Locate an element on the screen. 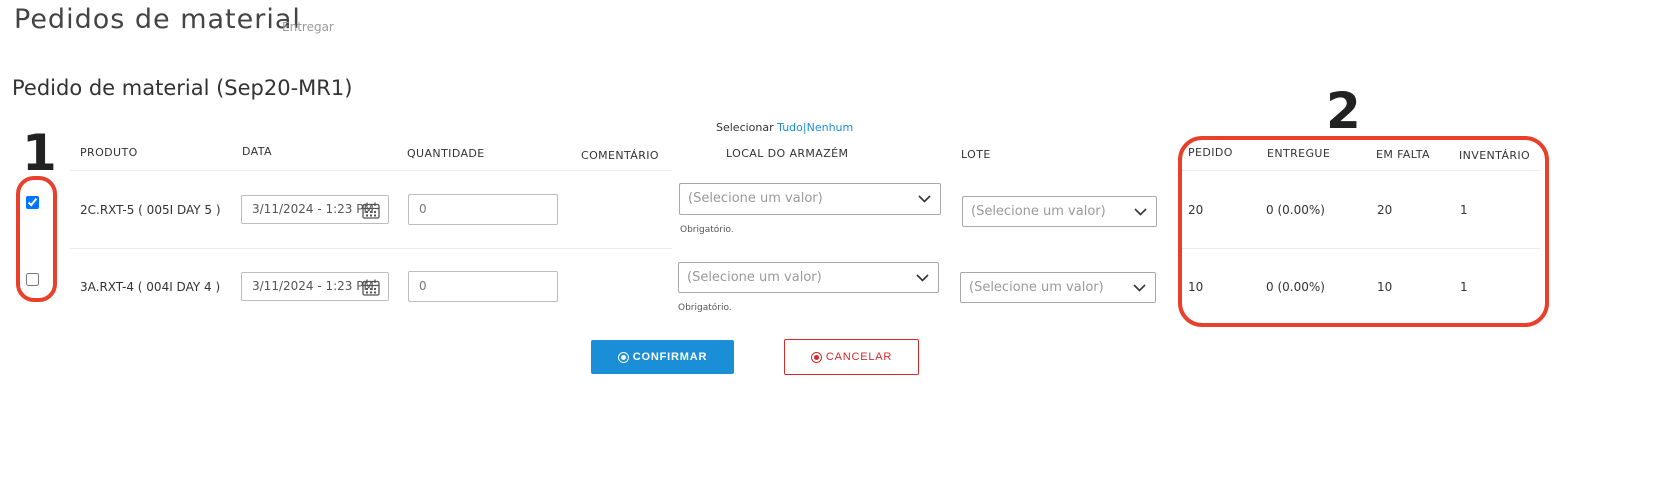 This screenshot has width=1673, height=483. column-header-comment: COMENTÁRIO is located at coordinates (620, 155).